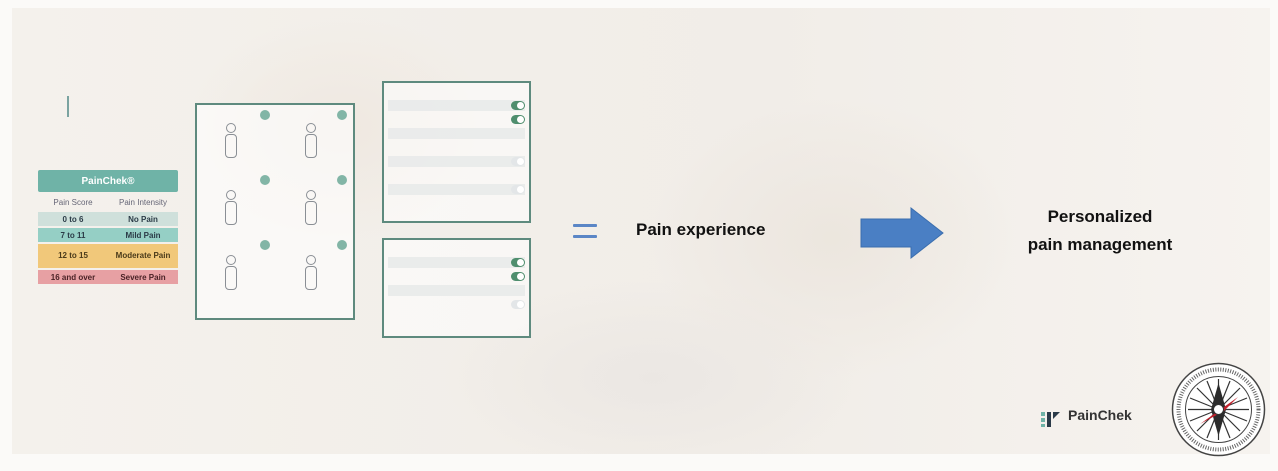 This screenshot has height=471, width=1278. What do you see at coordinates (1050, 419) in the screenshot?
I see `painchek-logo-icon` at bounding box center [1050, 419].